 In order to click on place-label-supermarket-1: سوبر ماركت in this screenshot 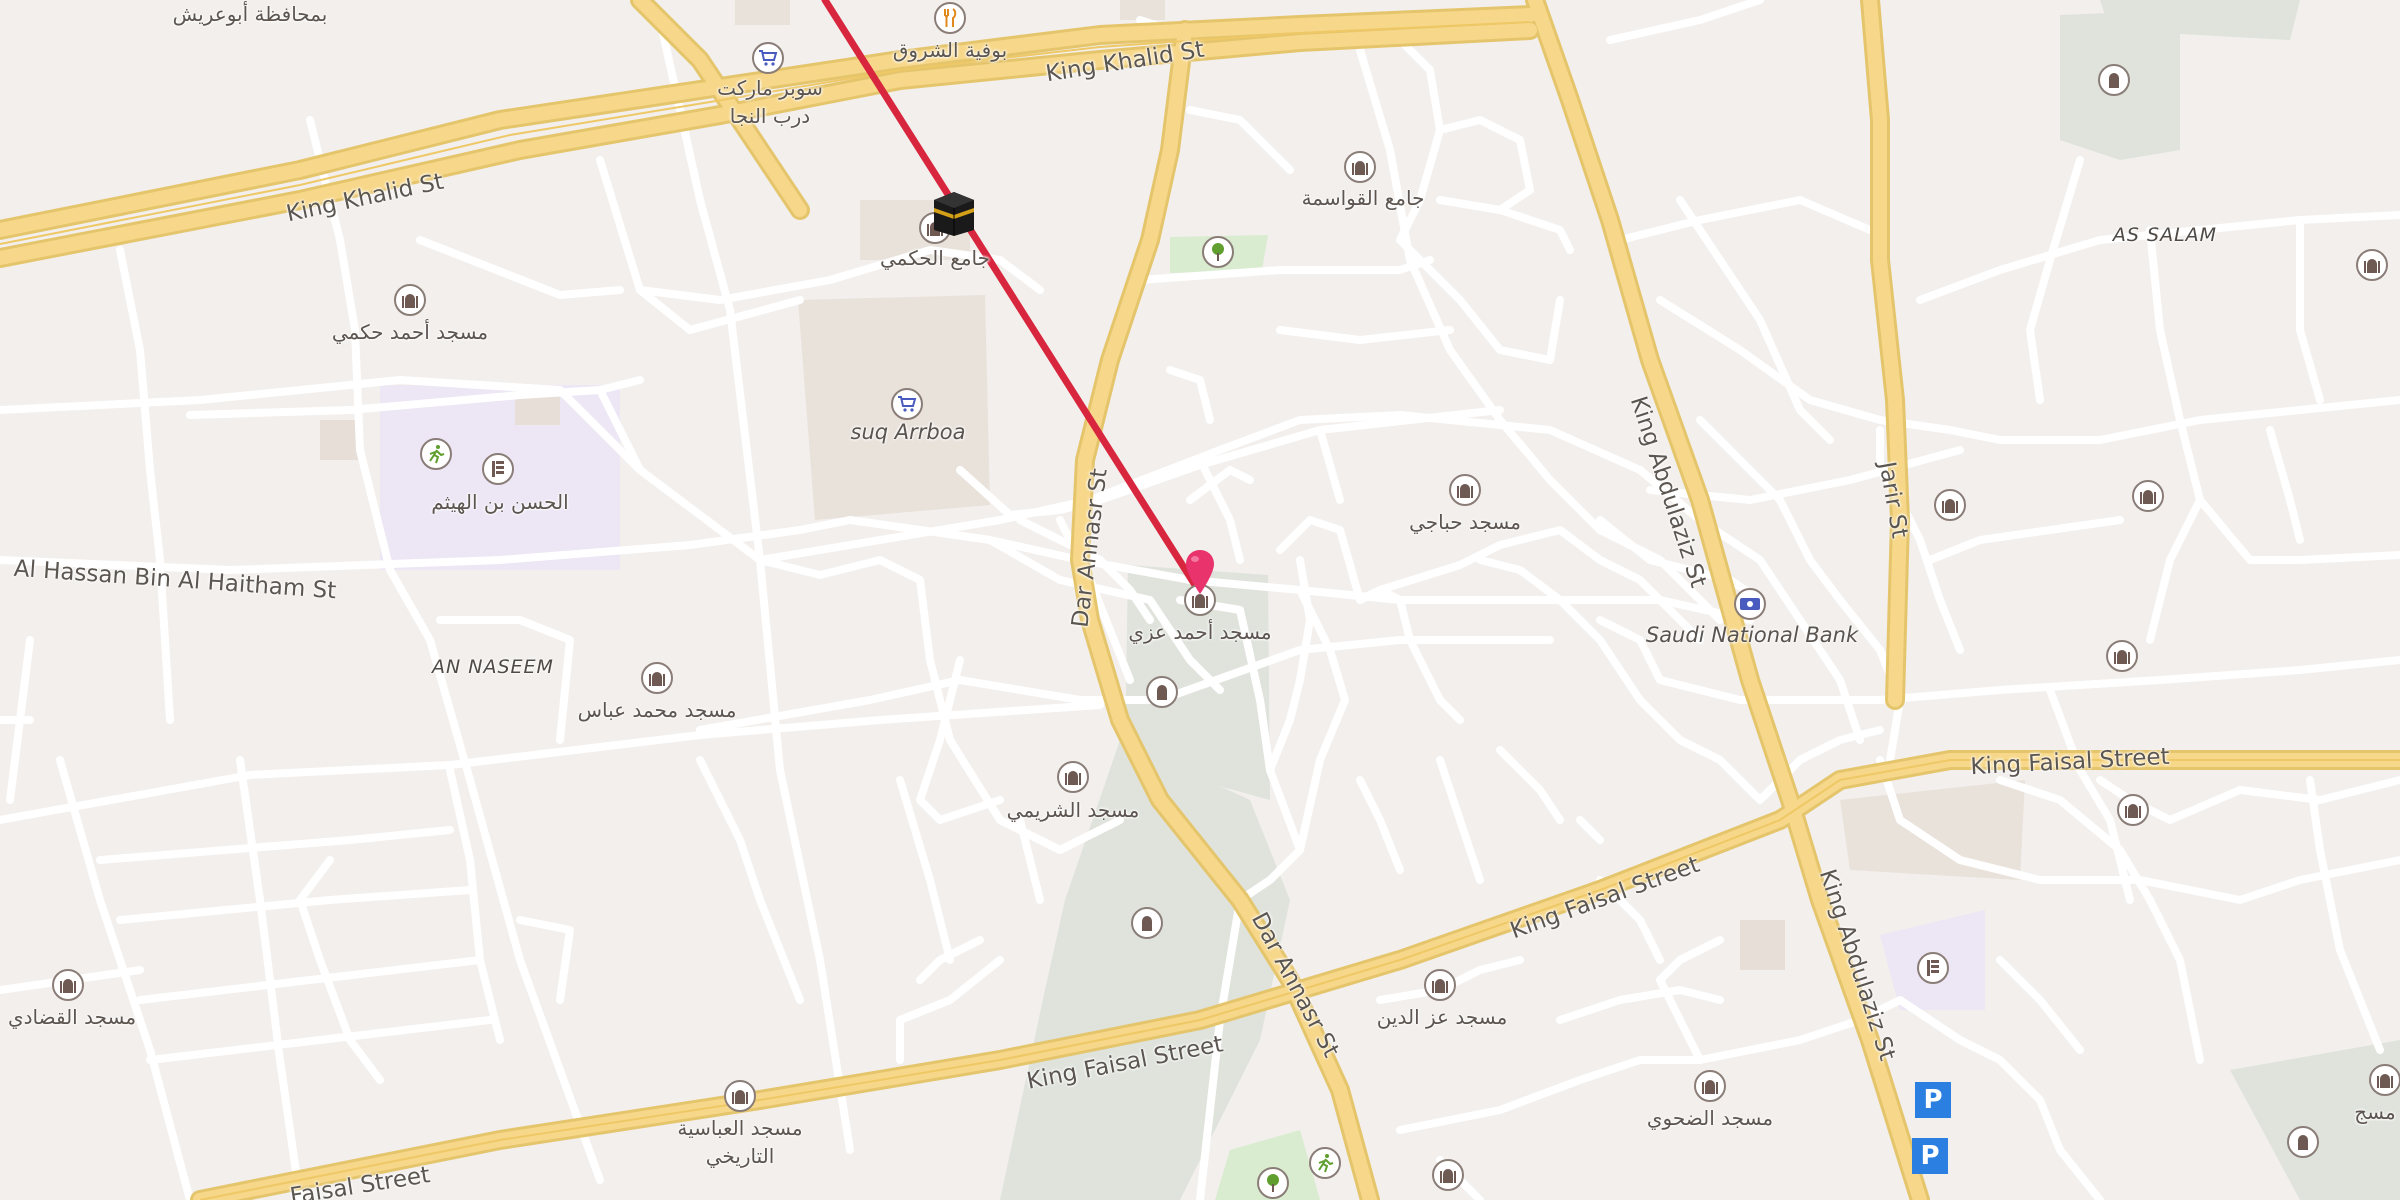, I will do `click(770, 88)`.